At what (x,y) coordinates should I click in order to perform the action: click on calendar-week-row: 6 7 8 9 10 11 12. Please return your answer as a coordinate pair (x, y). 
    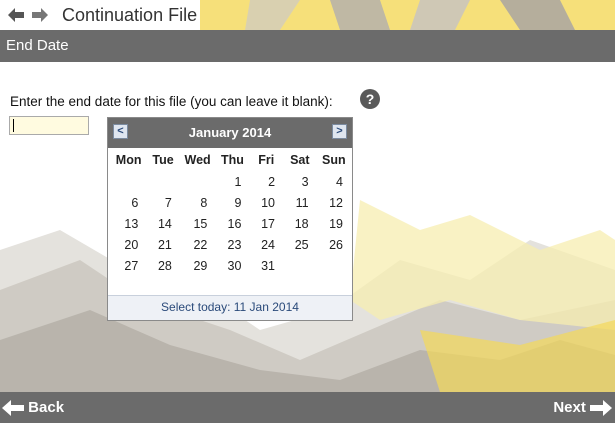
    Looking at the image, I should click on (231, 202).